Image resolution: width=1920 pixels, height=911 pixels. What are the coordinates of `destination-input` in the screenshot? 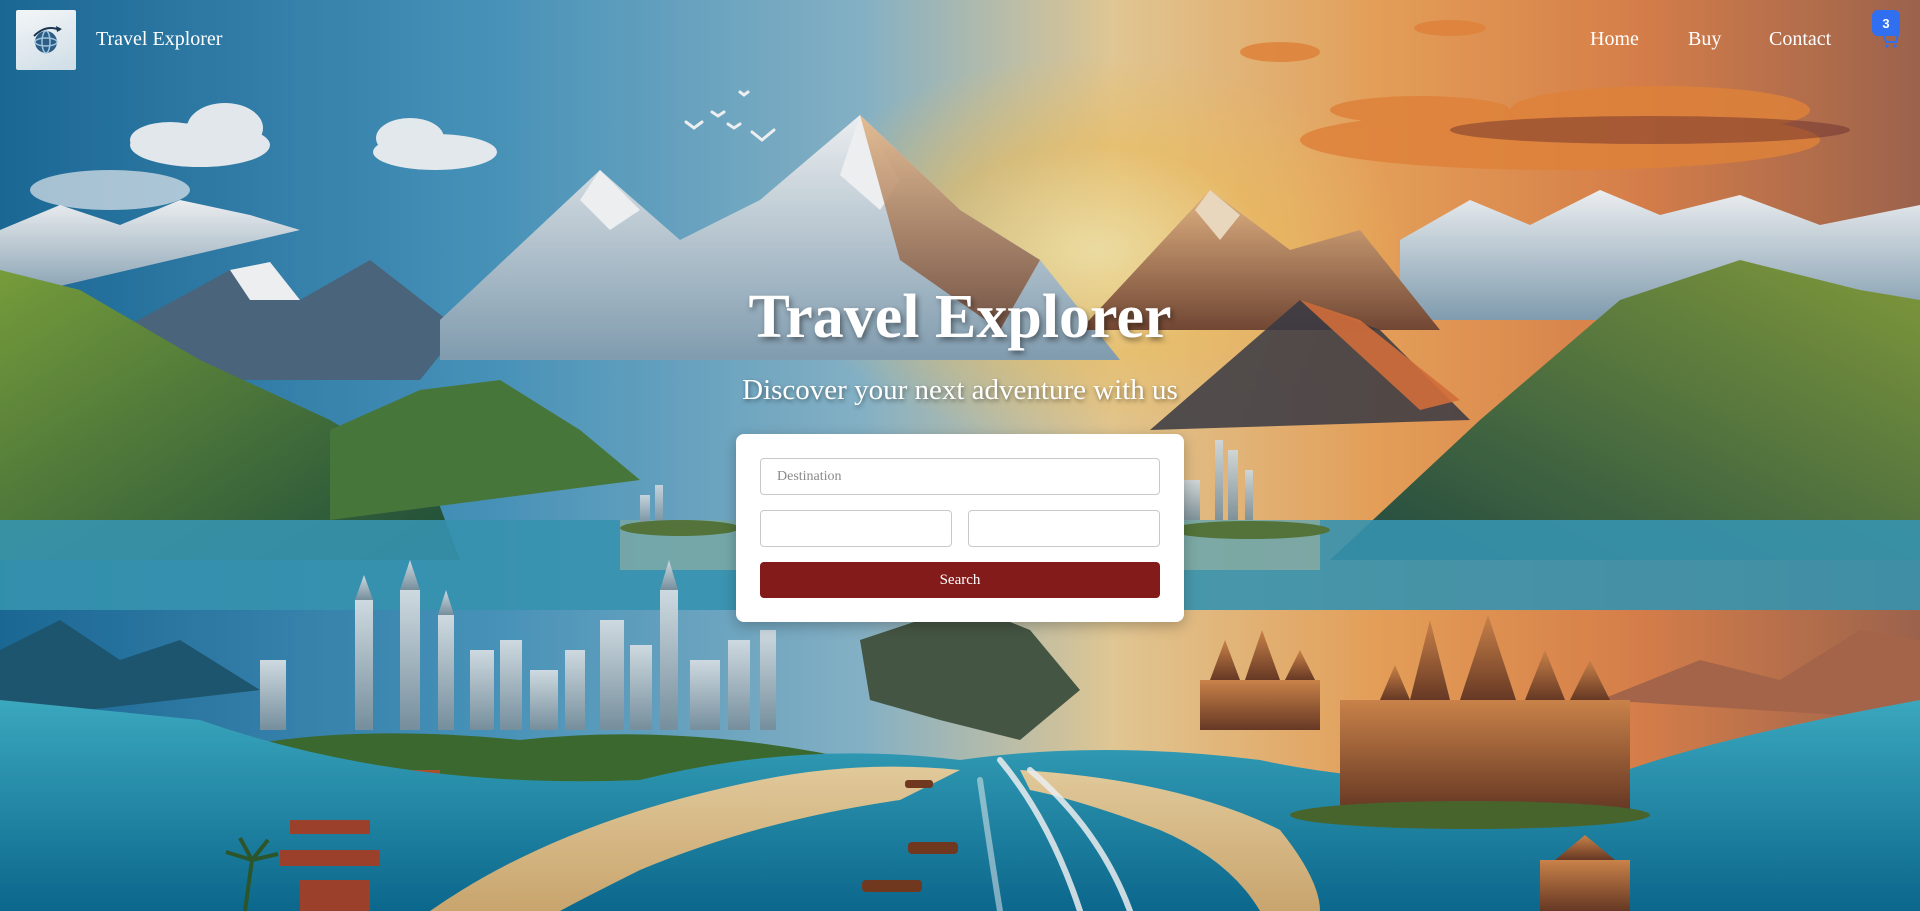 It's located at (960, 476).